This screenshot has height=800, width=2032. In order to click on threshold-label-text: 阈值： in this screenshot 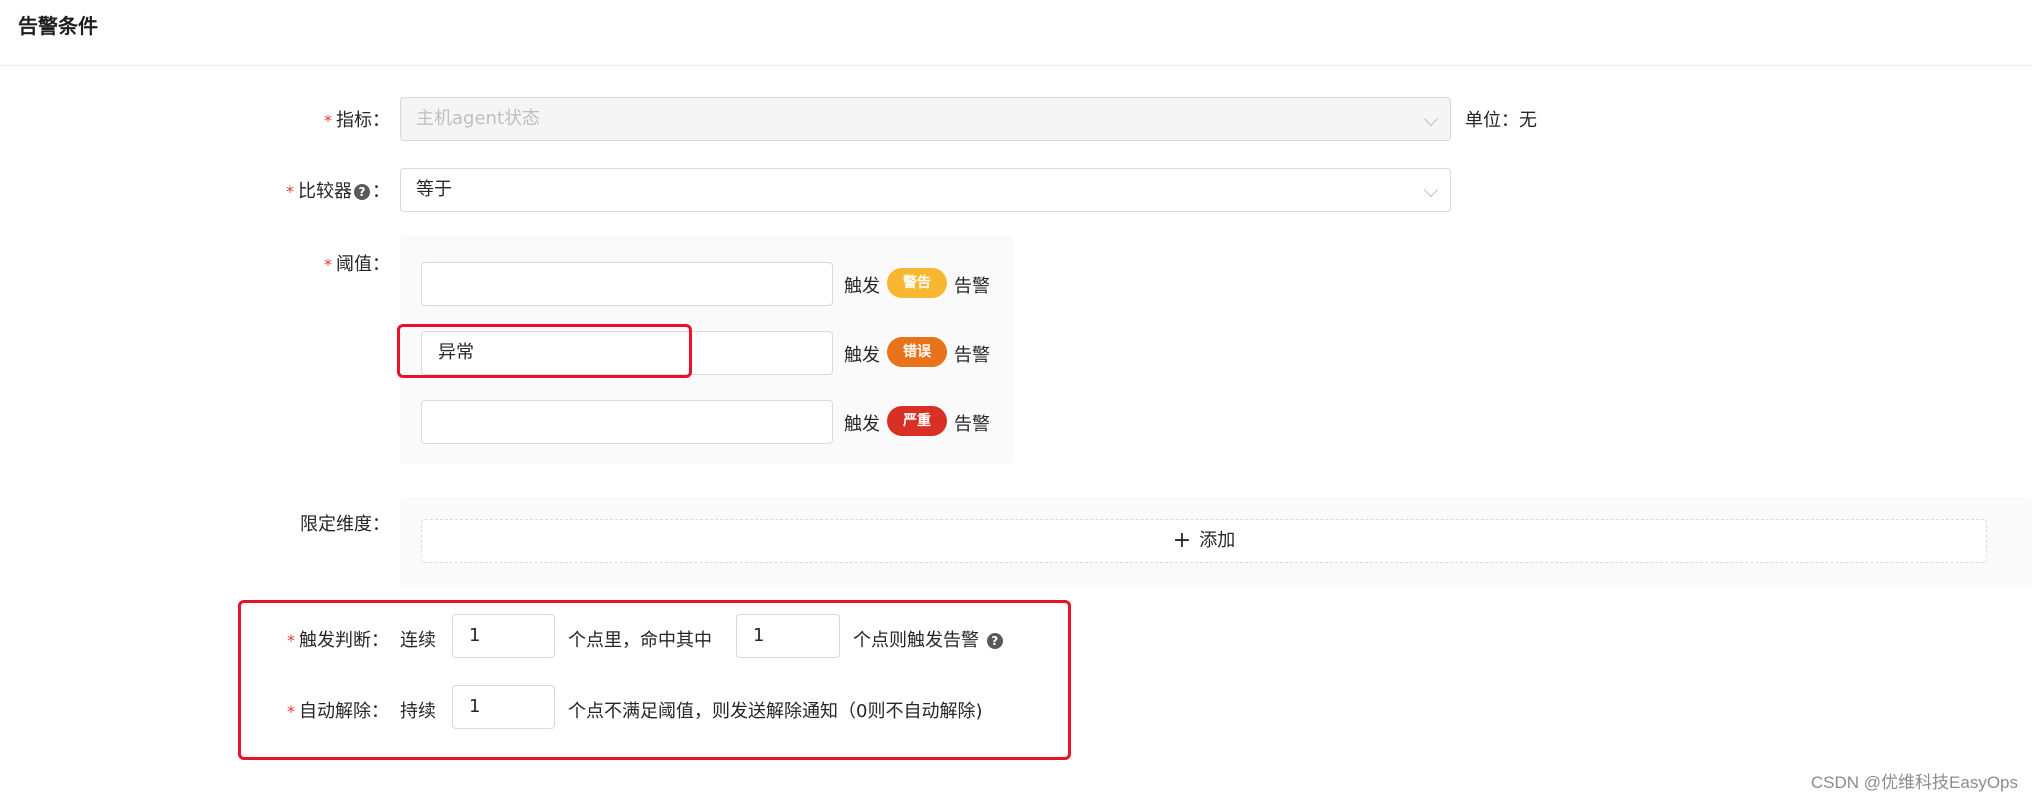, I will do `click(363, 264)`.